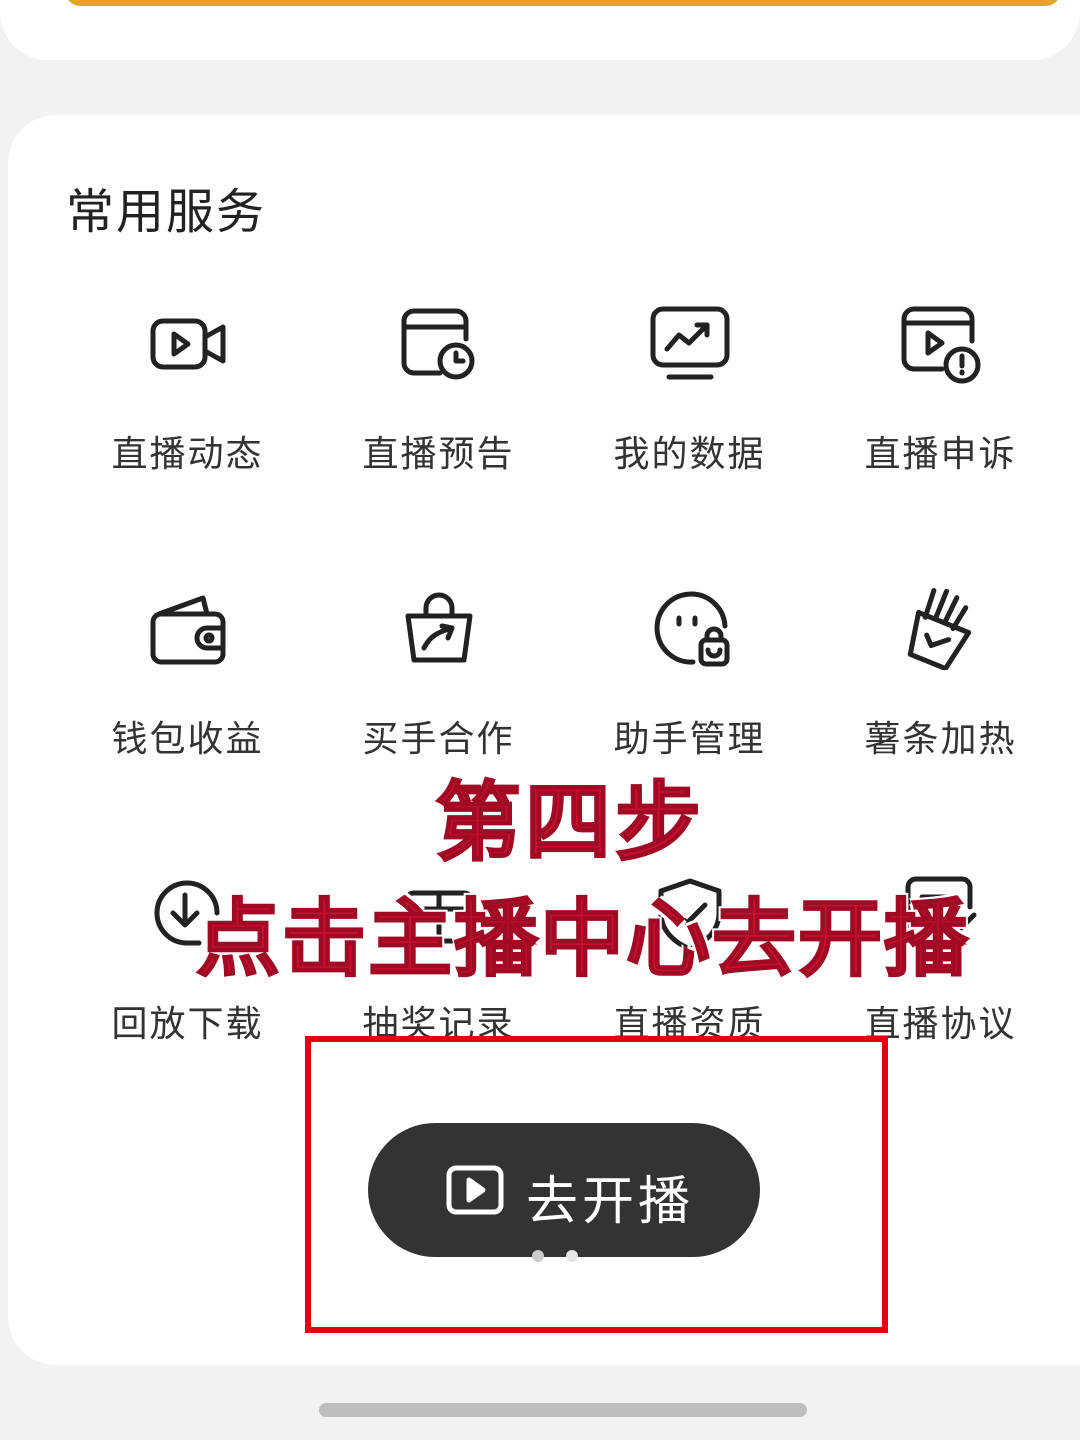 The image size is (1080, 1440). I want to click on service-live-appeal: 直播申诉, so click(940, 415).